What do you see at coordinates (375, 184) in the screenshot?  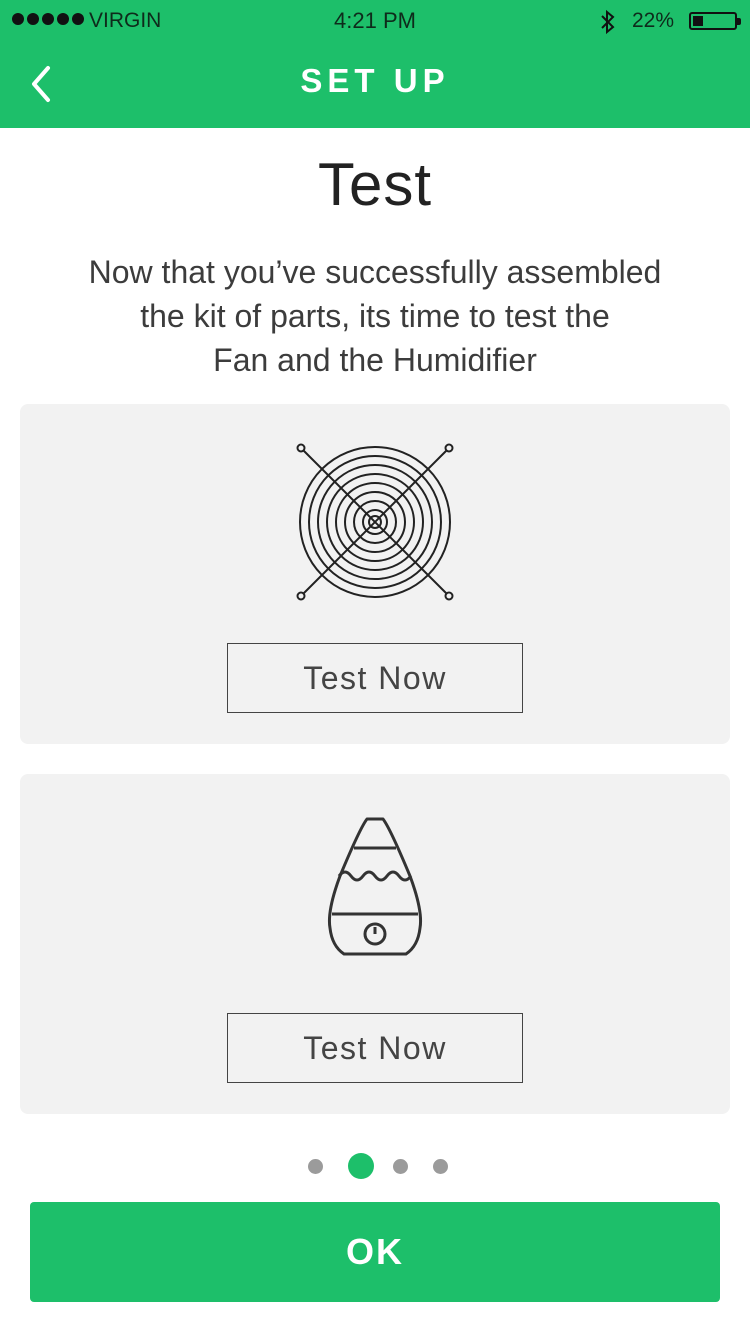 I see `page-title: Test` at bounding box center [375, 184].